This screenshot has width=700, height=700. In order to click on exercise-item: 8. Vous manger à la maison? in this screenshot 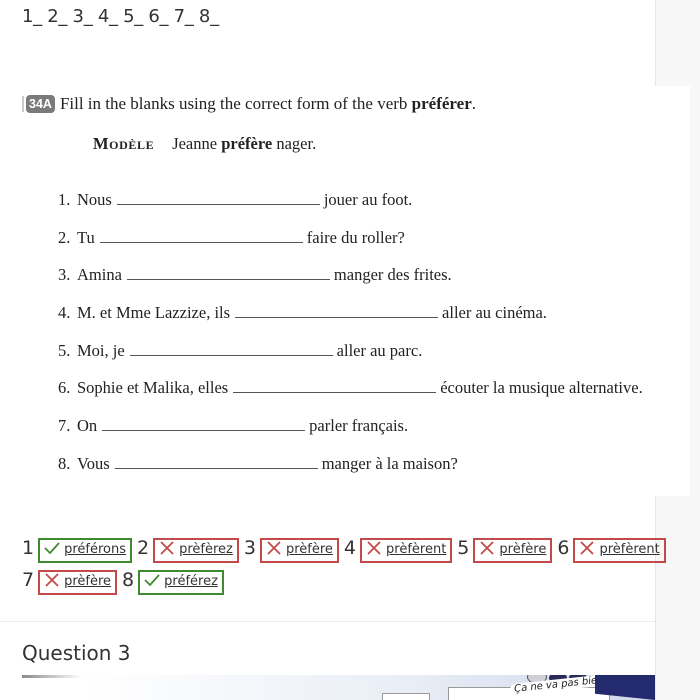, I will do `click(350, 473)`.